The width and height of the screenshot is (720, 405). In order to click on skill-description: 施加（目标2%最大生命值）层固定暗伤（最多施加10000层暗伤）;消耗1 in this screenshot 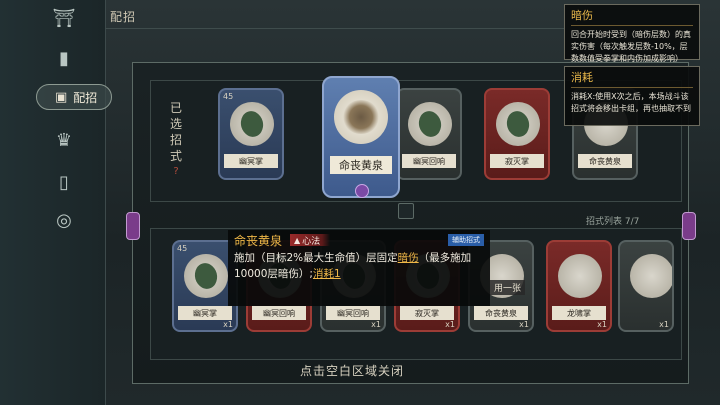, I will do `click(360, 266)`.